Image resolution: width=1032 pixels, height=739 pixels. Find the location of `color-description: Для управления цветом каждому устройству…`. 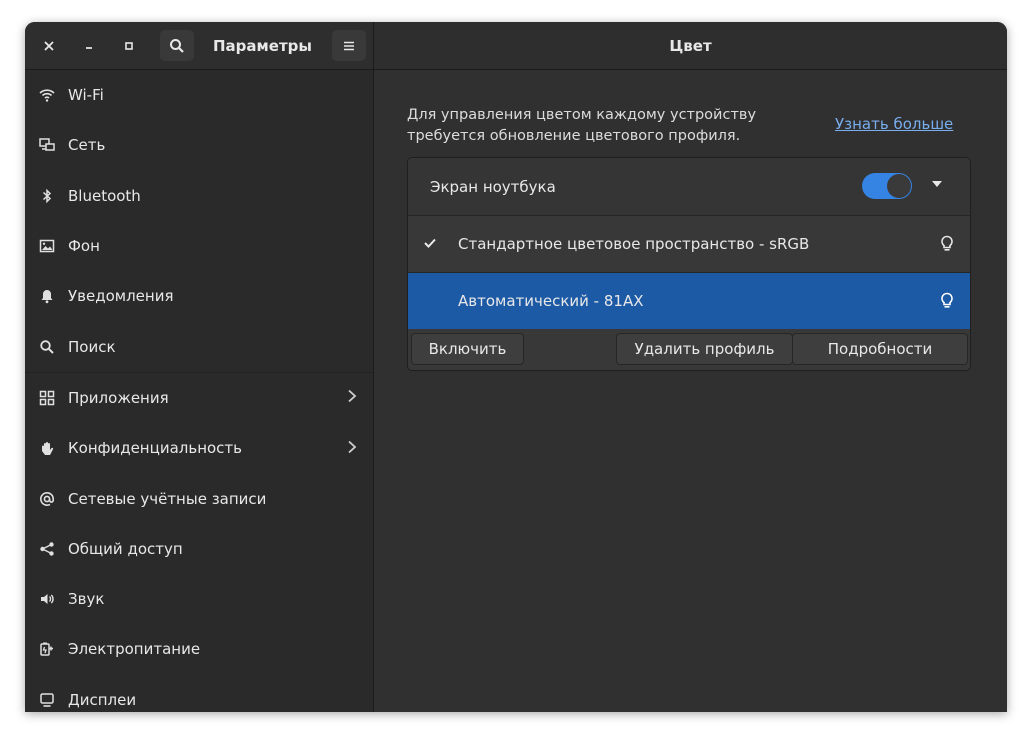

color-description: Для управления цветом каждому устройству… is located at coordinates (582, 125).